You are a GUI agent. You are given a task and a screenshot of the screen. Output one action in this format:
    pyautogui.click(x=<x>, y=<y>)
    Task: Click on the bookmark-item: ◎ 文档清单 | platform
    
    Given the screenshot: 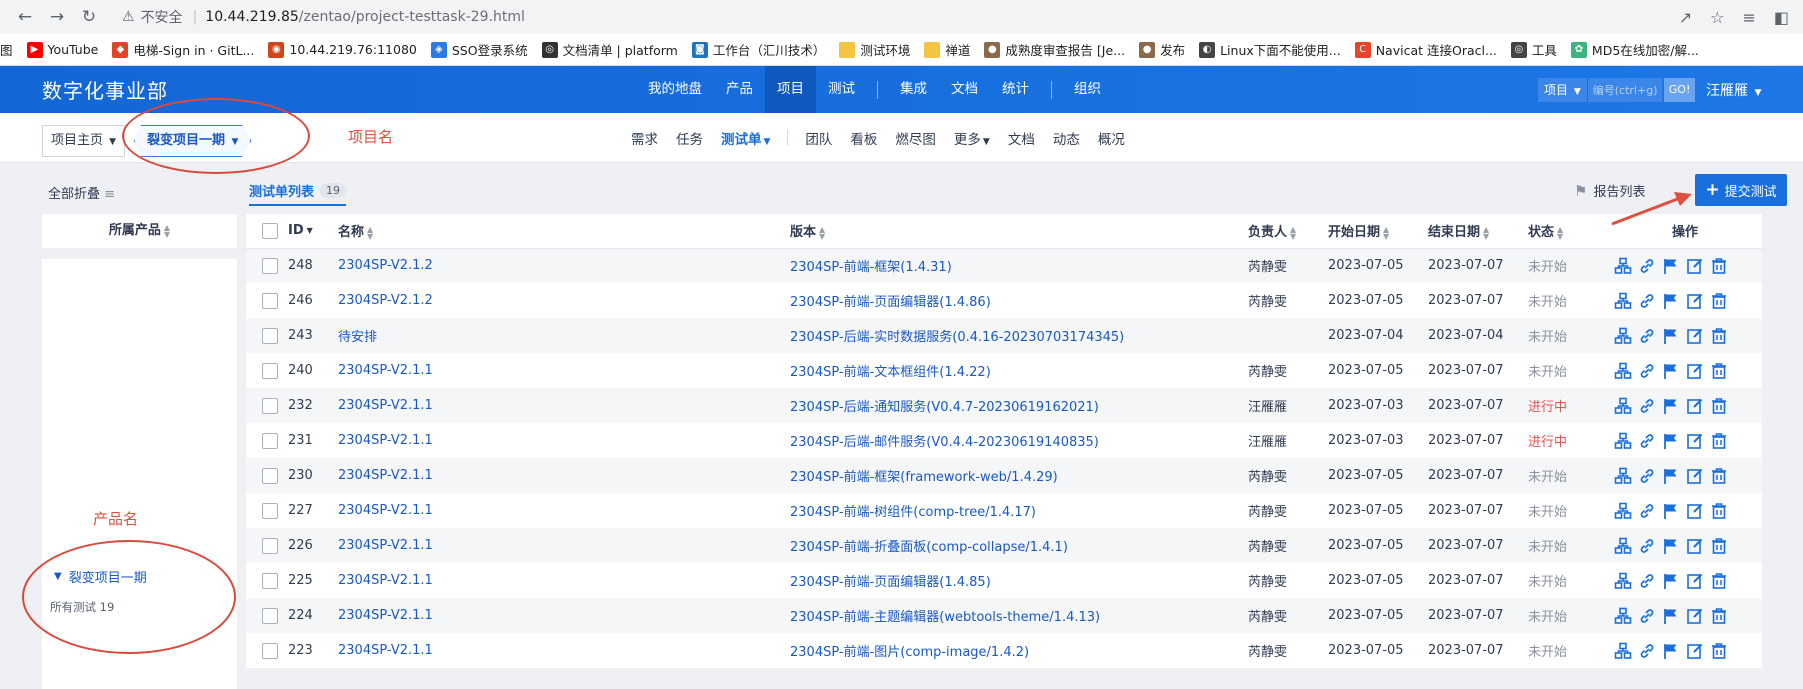 What is the action you would take?
    pyautogui.click(x=609, y=49)
    